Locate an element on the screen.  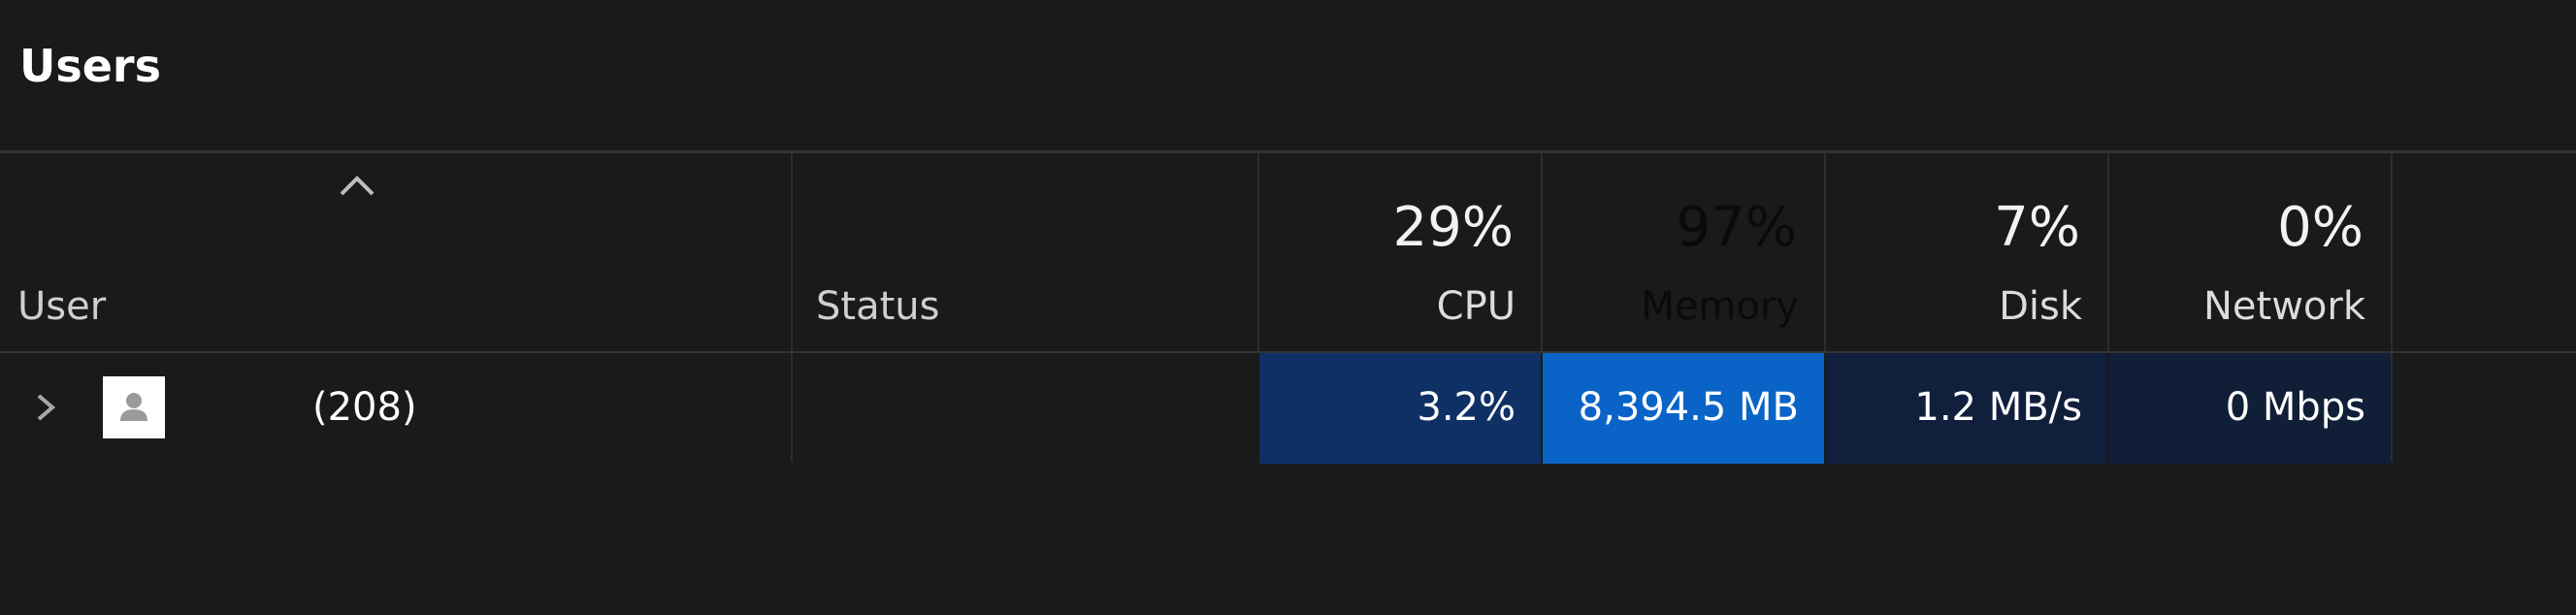
column-header-disk: 7% Disk is located at coordinates (1966, 252).